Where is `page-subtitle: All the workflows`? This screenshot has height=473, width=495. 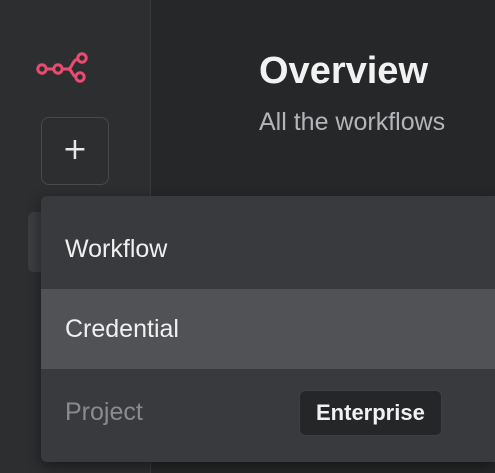
page-subtitle: All the workflows is located at coordinates (352, 122).